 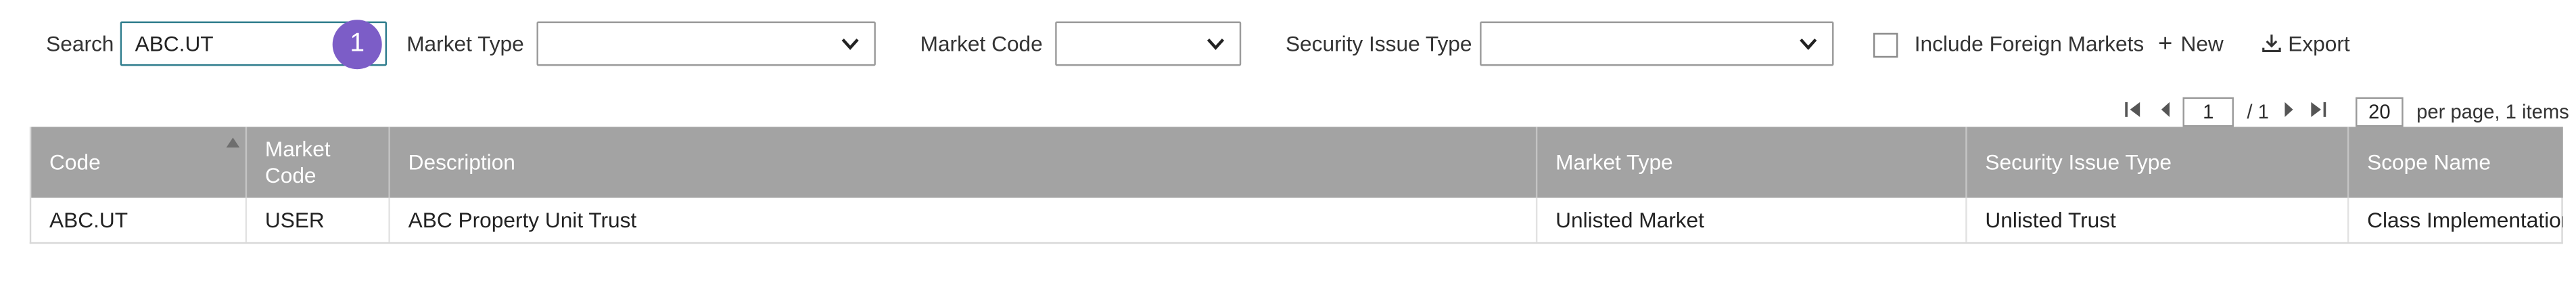 I want to click on cell-scope-name: Class Implementation, so click(x=2456, y=220).